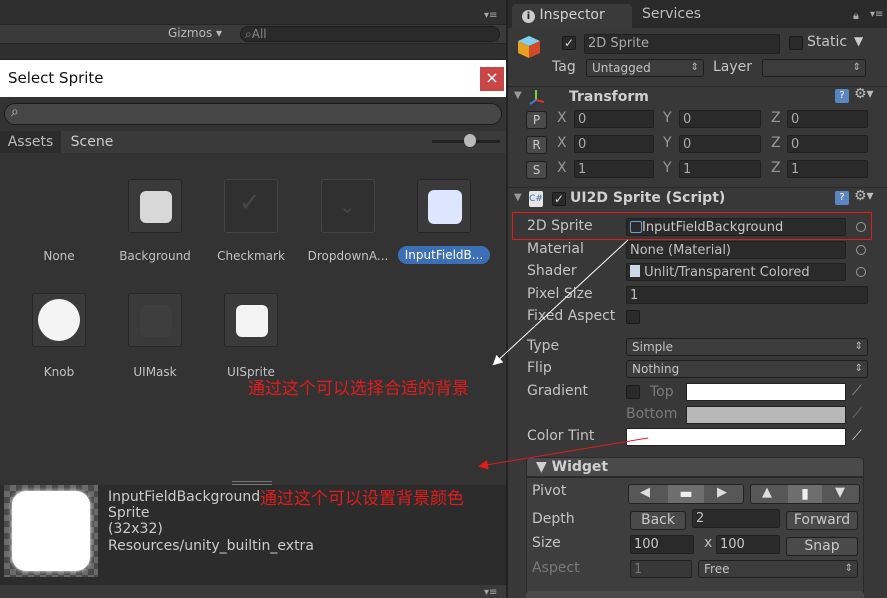 The width and height of the screenshot is (887, 598). What do you see at coordinates (358, 389) in the screenshot?
I see `annotation-choose-background: 通过这个可以选择合适的背景` at bounding box center [358, 389].